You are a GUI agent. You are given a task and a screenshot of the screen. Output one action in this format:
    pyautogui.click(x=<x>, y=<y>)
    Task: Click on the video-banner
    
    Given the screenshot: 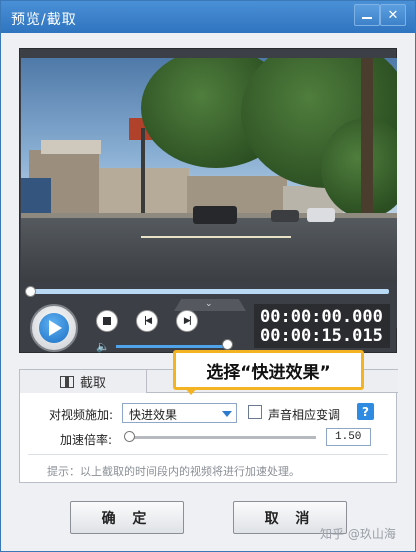 What is the action you would take?
    pyautogui.click(x=36, y=197)
    